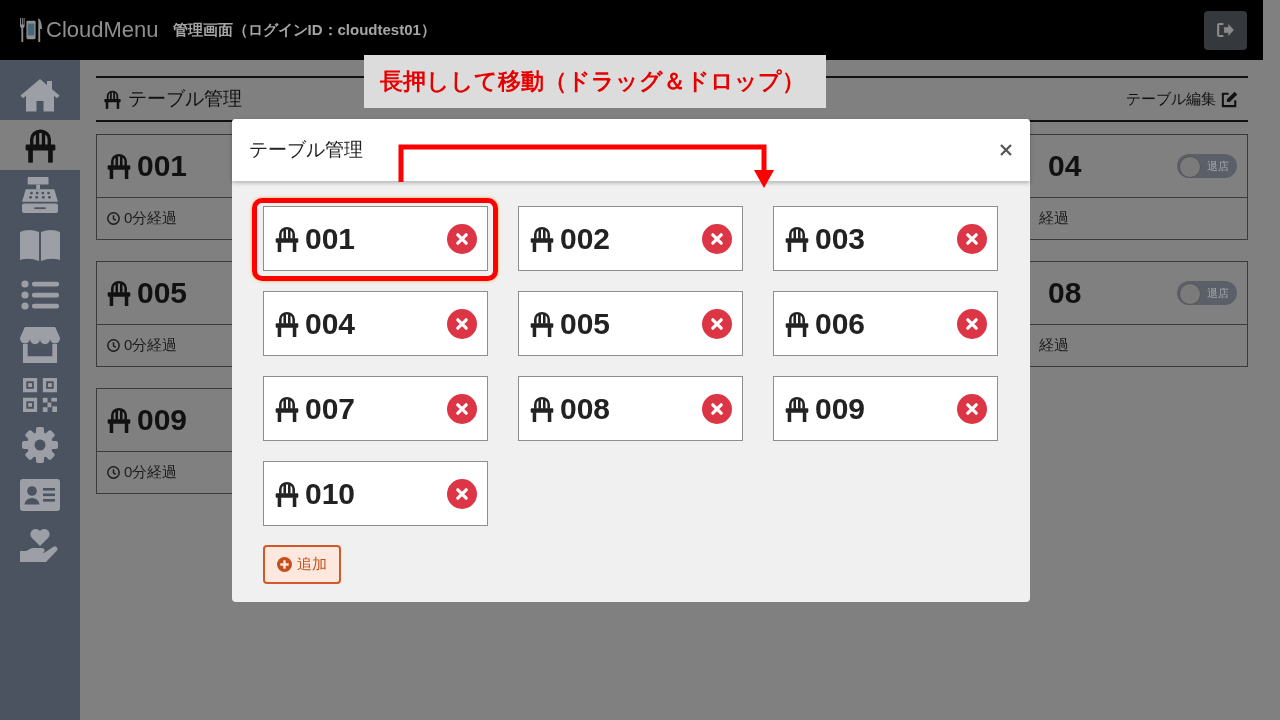  I want to click on table-number: 010, so click(330, 493).